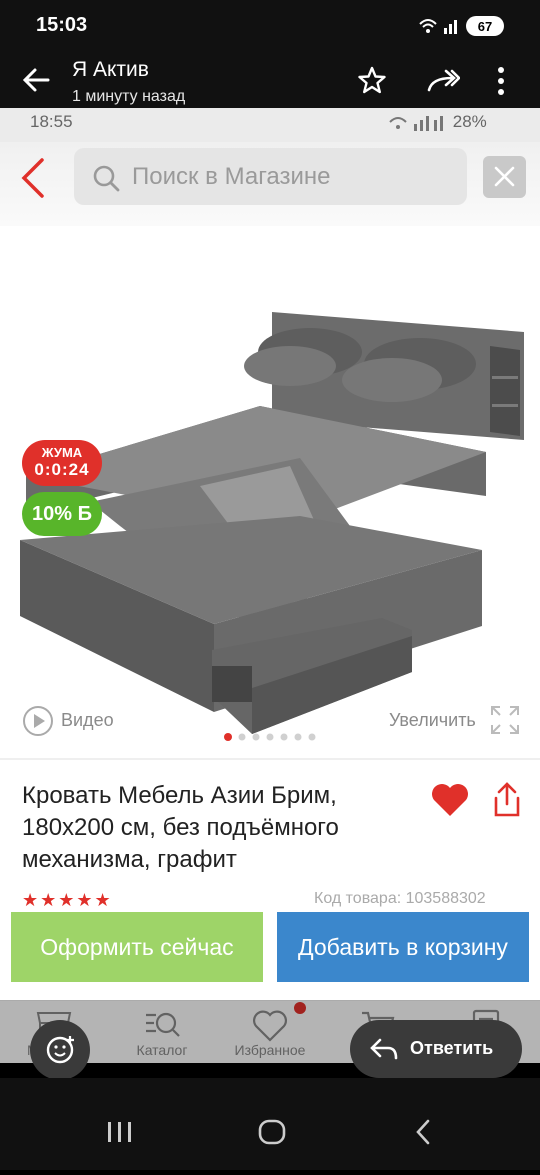 This screenshot has height=1175, width=540. Describe the element at coordinates (36, 83) in the screenshot. I see `back-arrow-icon` at that location.